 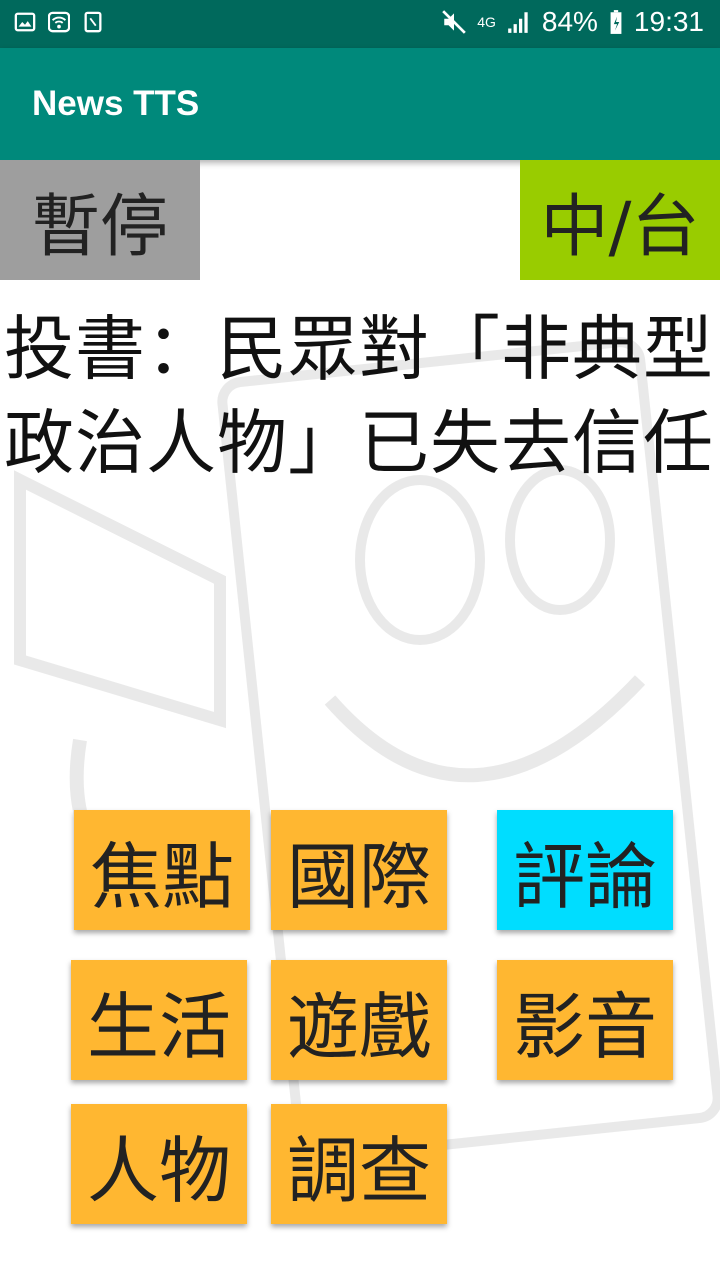 I want to click on pause-button: 暫停, so click(x=100, y=220).